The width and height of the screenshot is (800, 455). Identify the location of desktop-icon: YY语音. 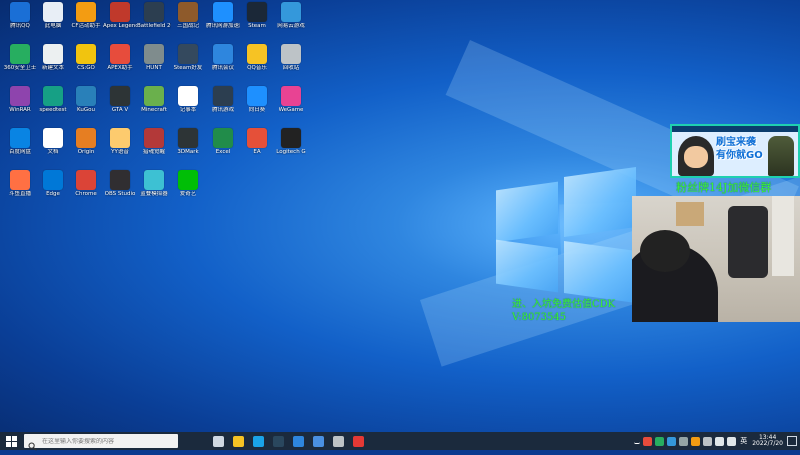
(120, 149).